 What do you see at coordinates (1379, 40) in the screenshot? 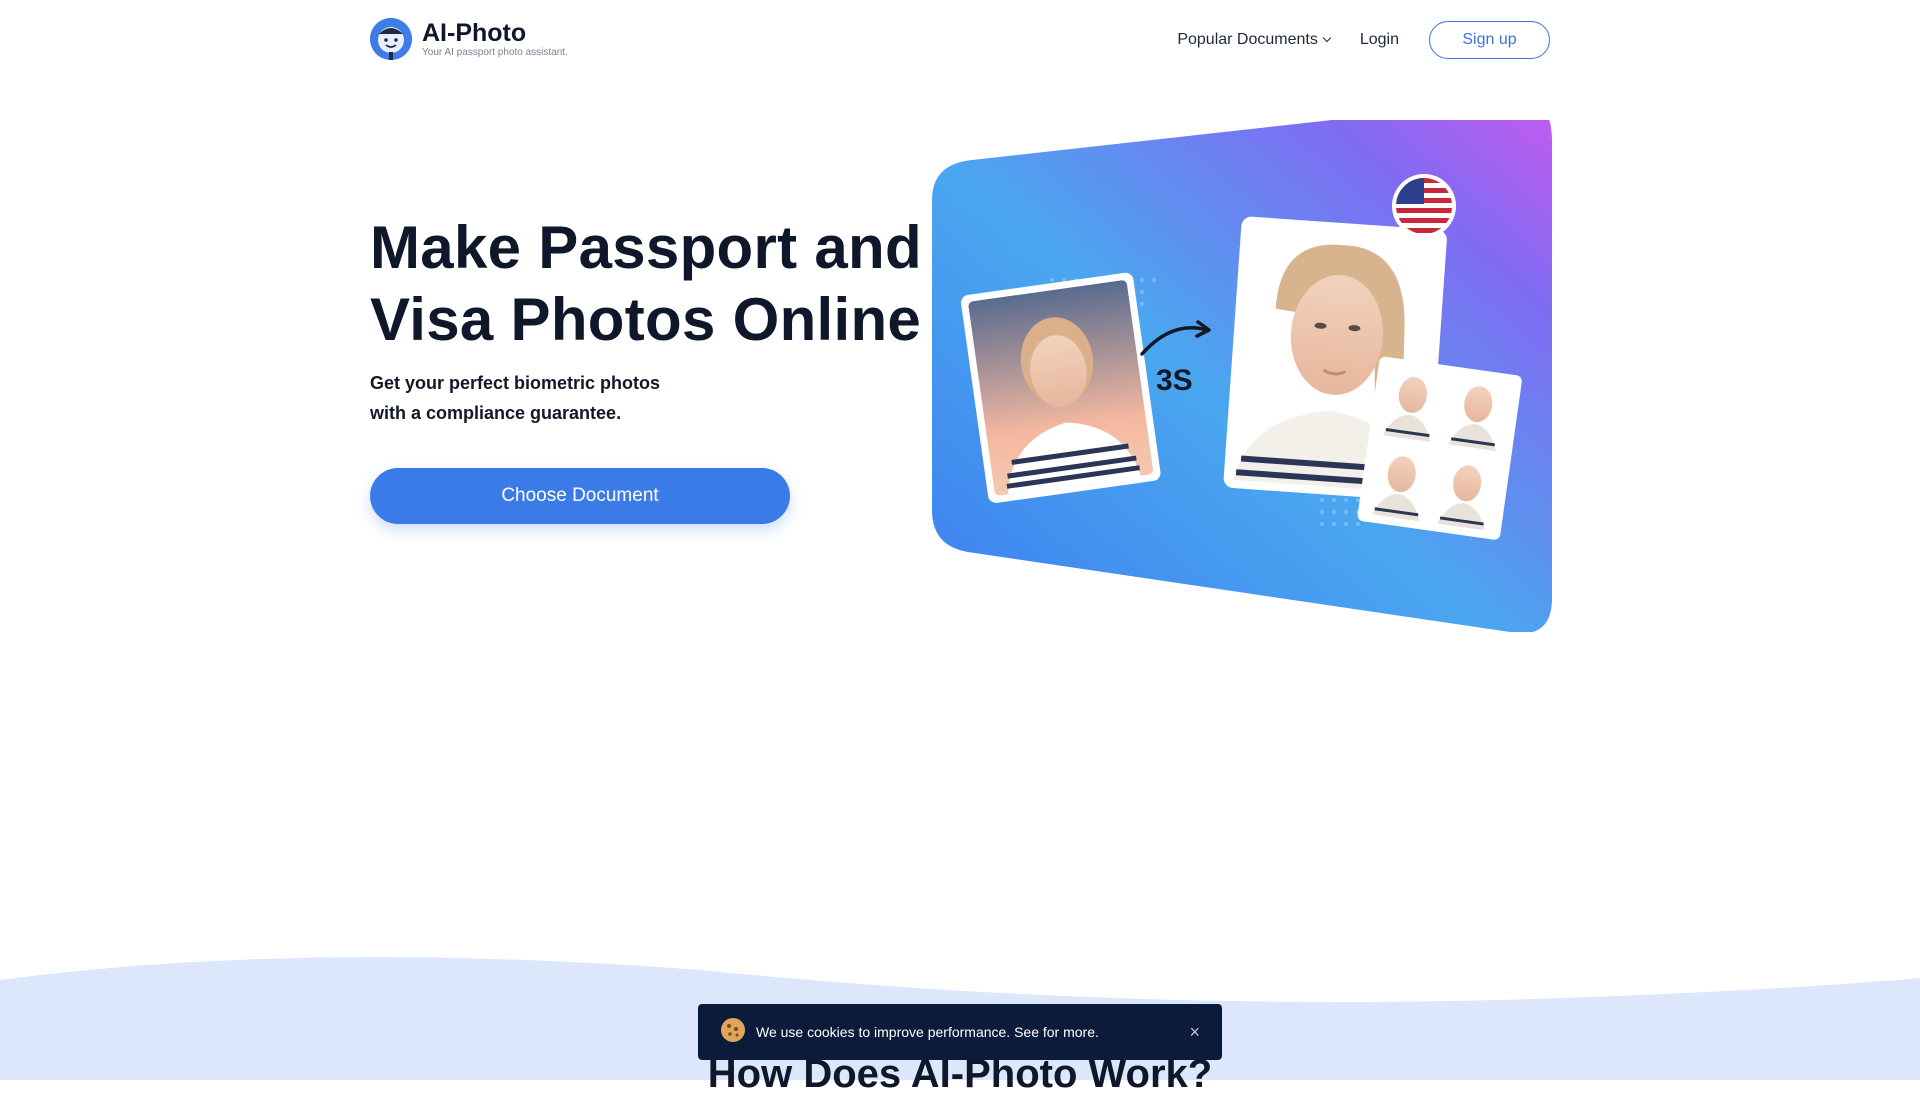
I see `nav-login: Login` at bounding box center [1379, 40].